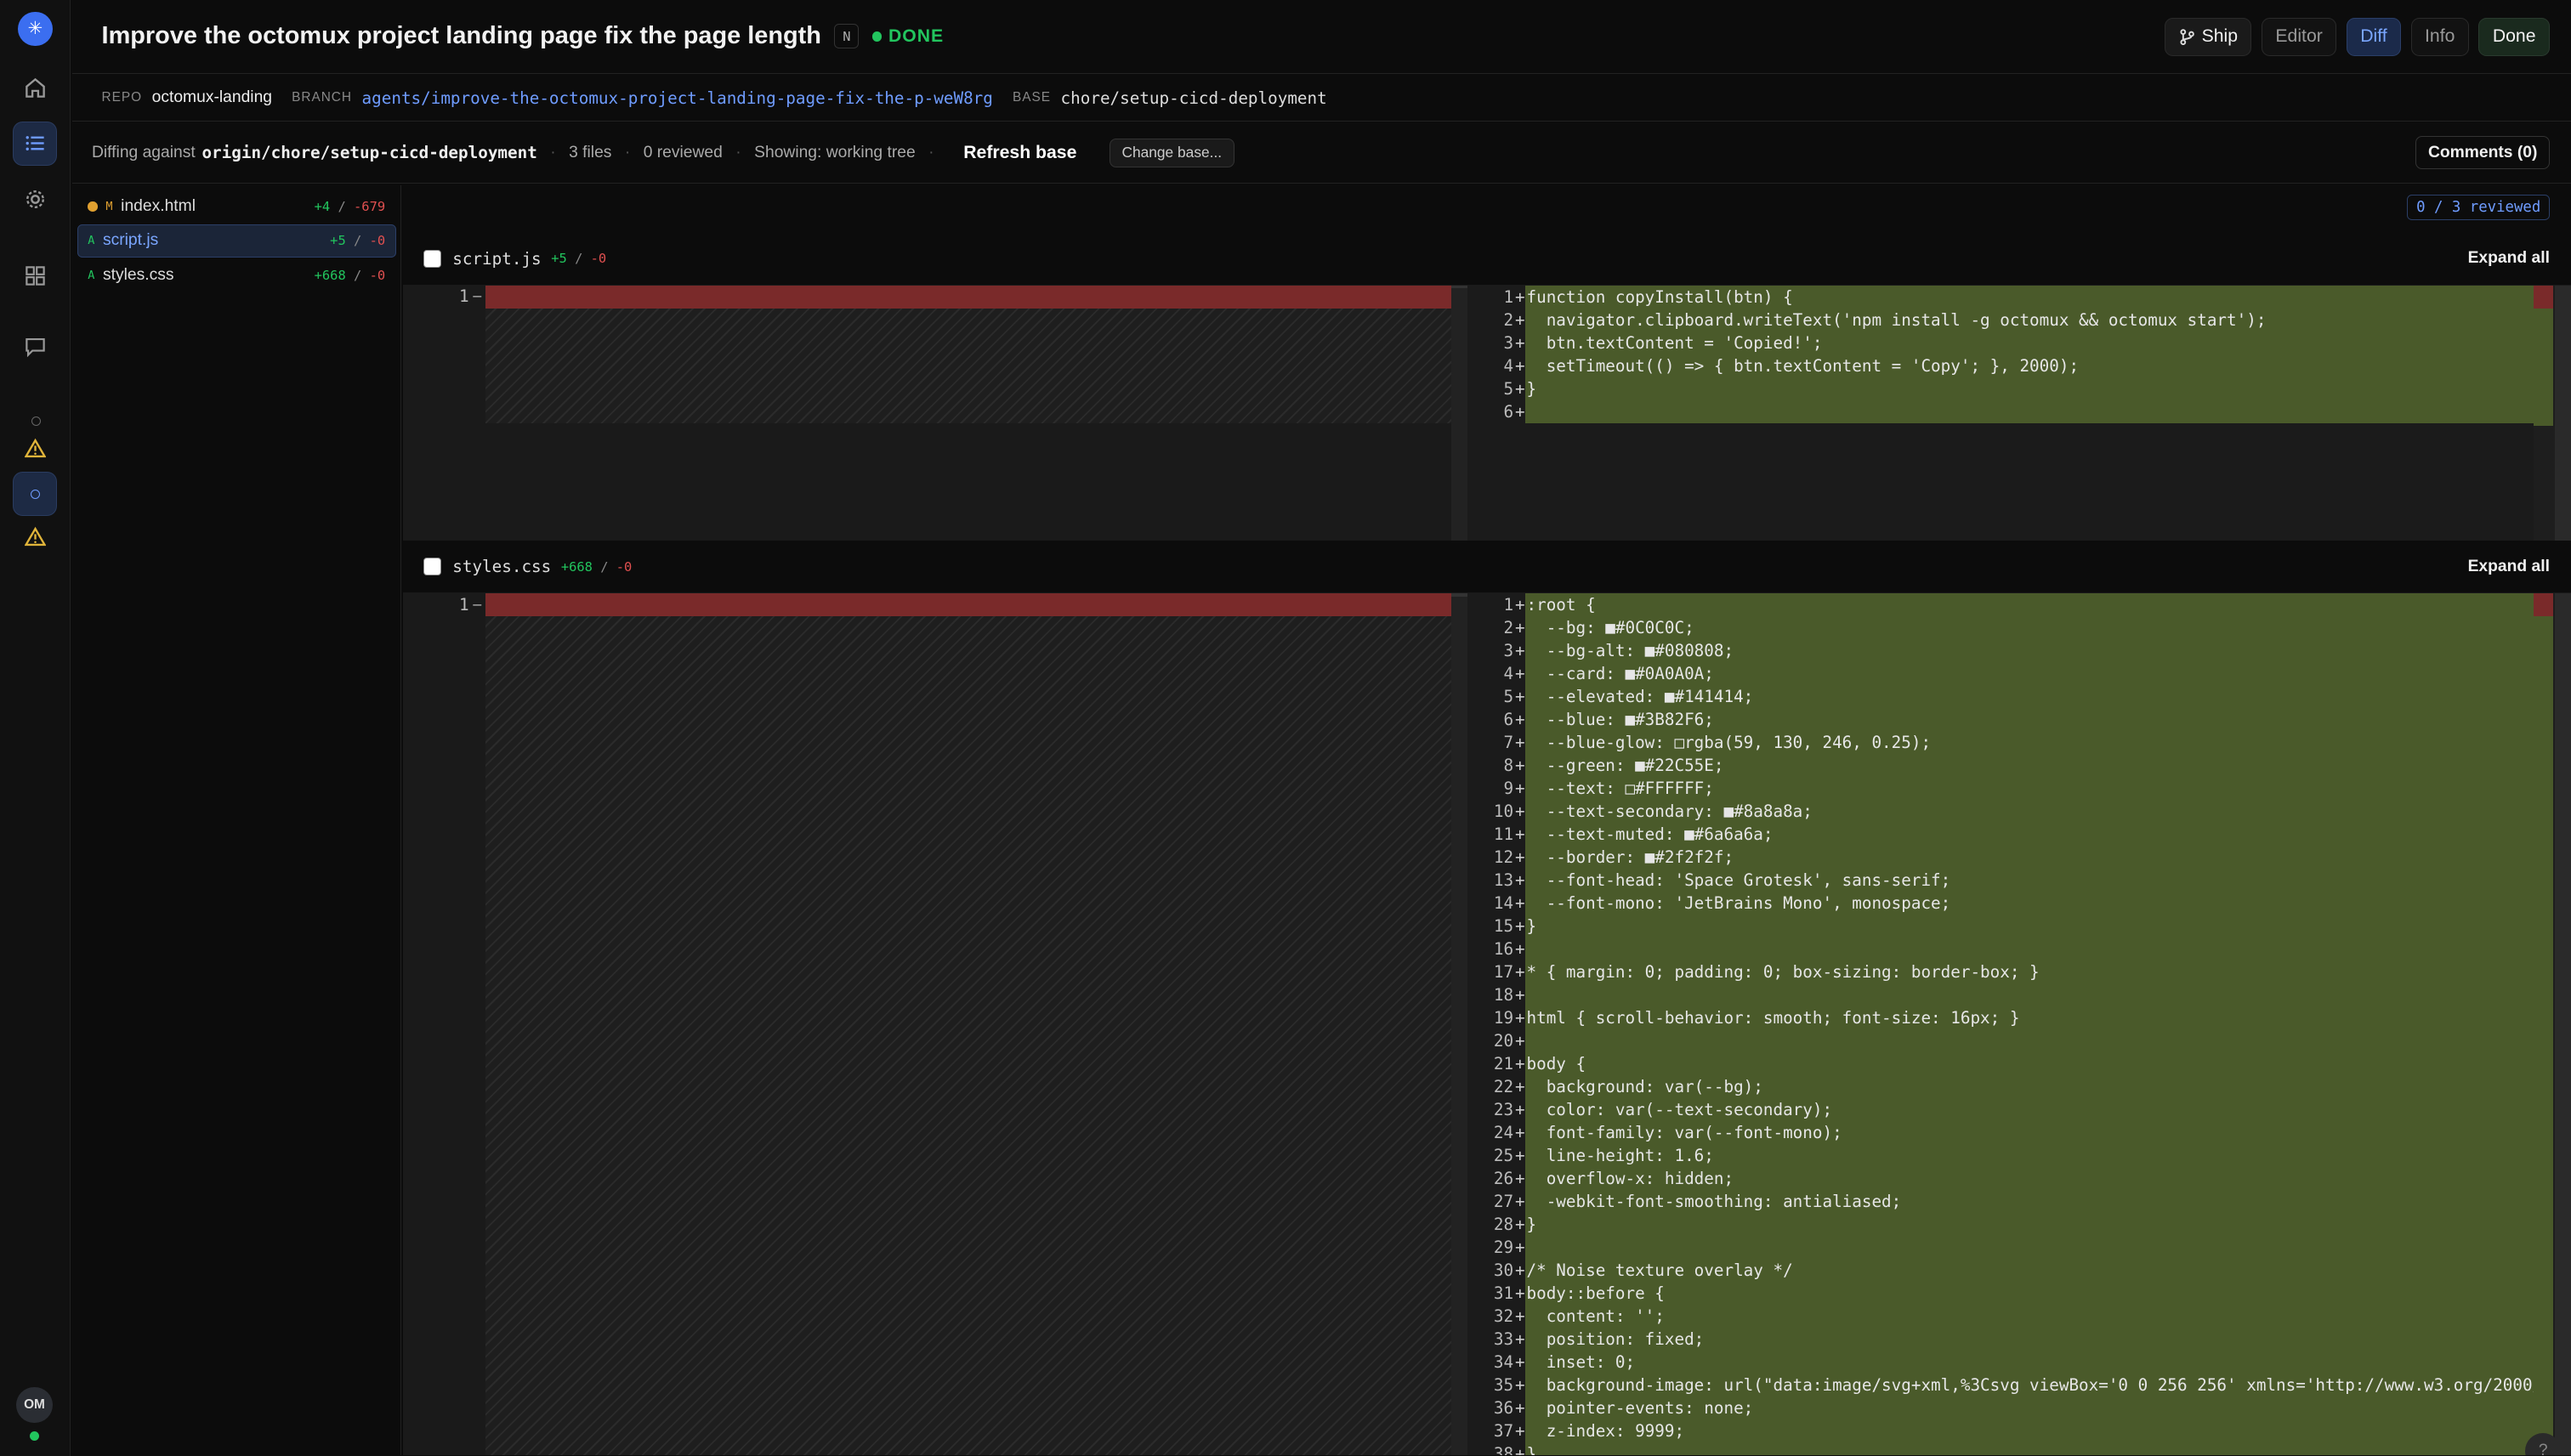 This screenshot has width=2571, height=1456. What do you see at coordinates (2299, 36) in the screenshot?
I see `editor-button: Editor` at bounding box center [2299, 36].